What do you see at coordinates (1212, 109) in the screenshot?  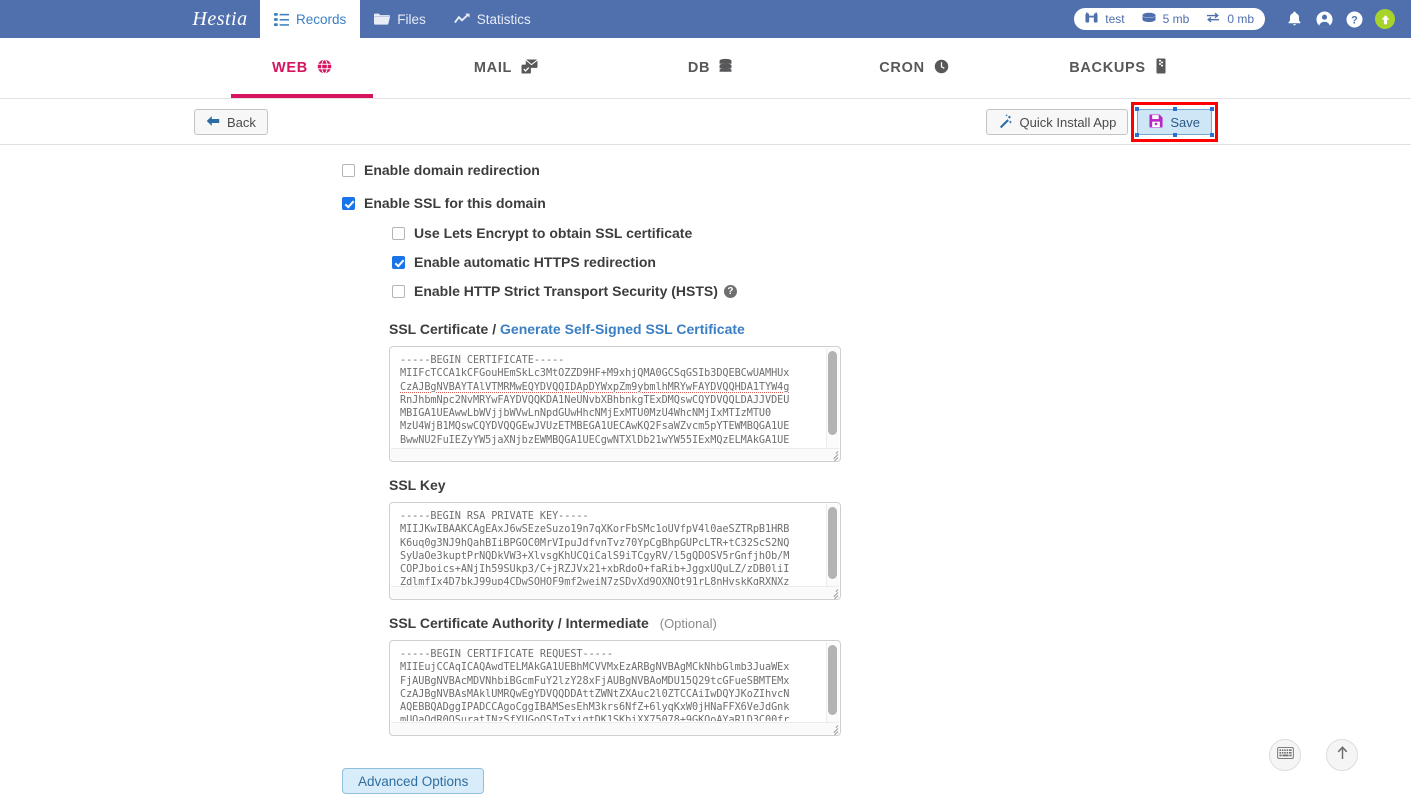 I see `selection-handle-top-right` at bounding box center [1212, 109].